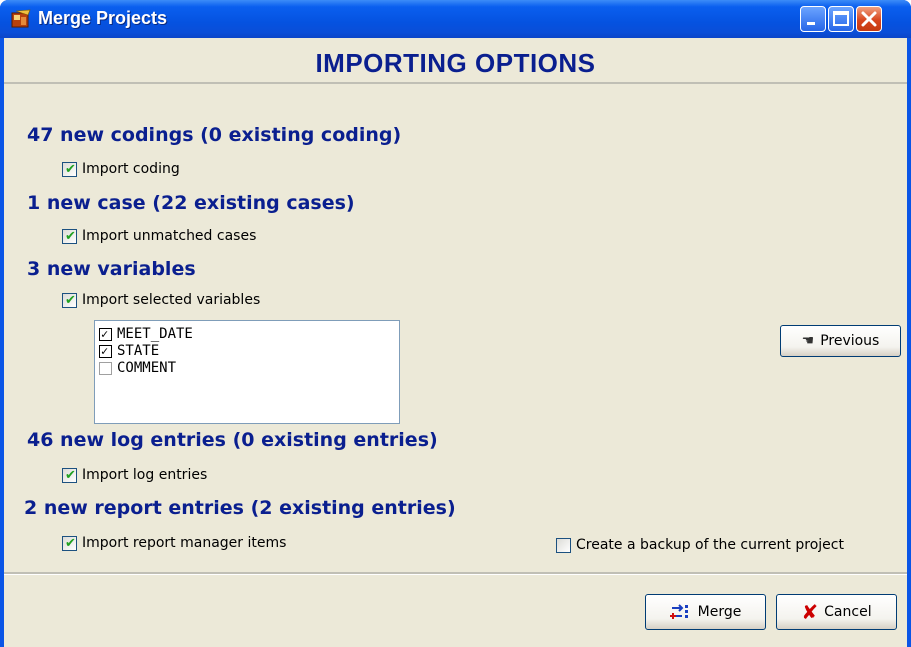  What do you see at coordinates (848, 612) in the screenshot?
I see `cancel-label: Cancel` at bounding box center [848, 612].